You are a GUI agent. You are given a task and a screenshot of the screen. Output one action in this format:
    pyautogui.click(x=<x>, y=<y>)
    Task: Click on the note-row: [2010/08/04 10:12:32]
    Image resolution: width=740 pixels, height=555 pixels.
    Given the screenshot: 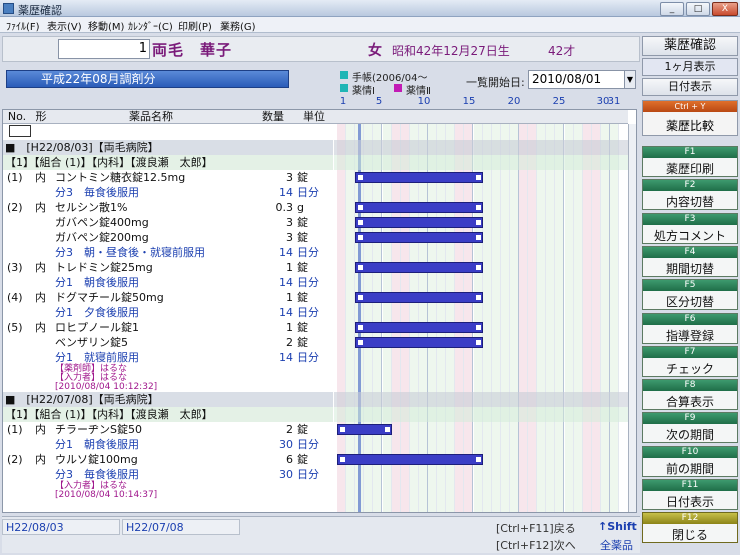 What is the action you would take?
    pyautogui.click(x=168, y=387)
    